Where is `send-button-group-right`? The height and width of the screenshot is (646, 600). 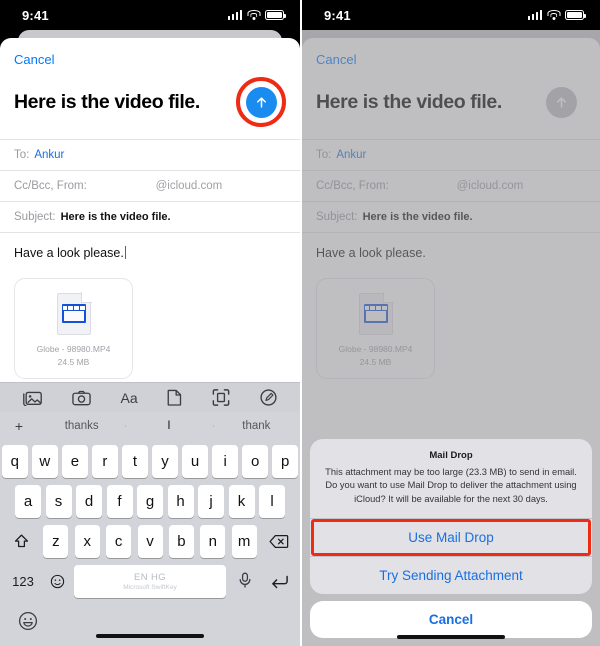 send-button-group-right is located at coordinates (561, 102).